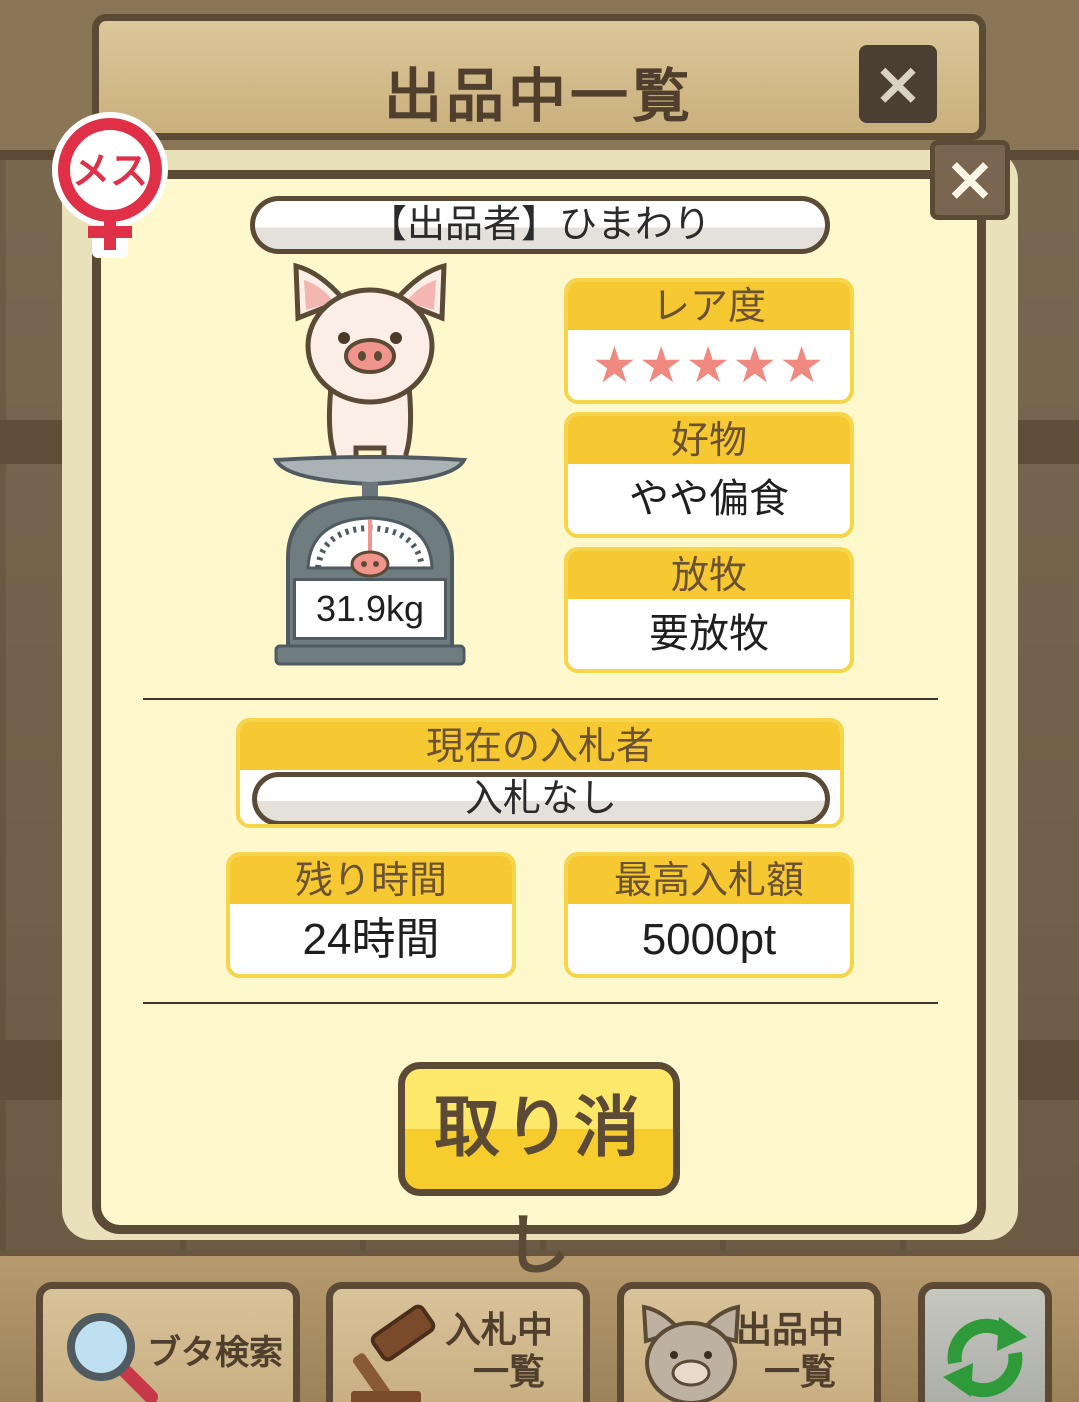  Describe the element at coordinates (800, 1372) in the screenshot. I see `tab-listing-list-label-line2: 一覧` at that location.